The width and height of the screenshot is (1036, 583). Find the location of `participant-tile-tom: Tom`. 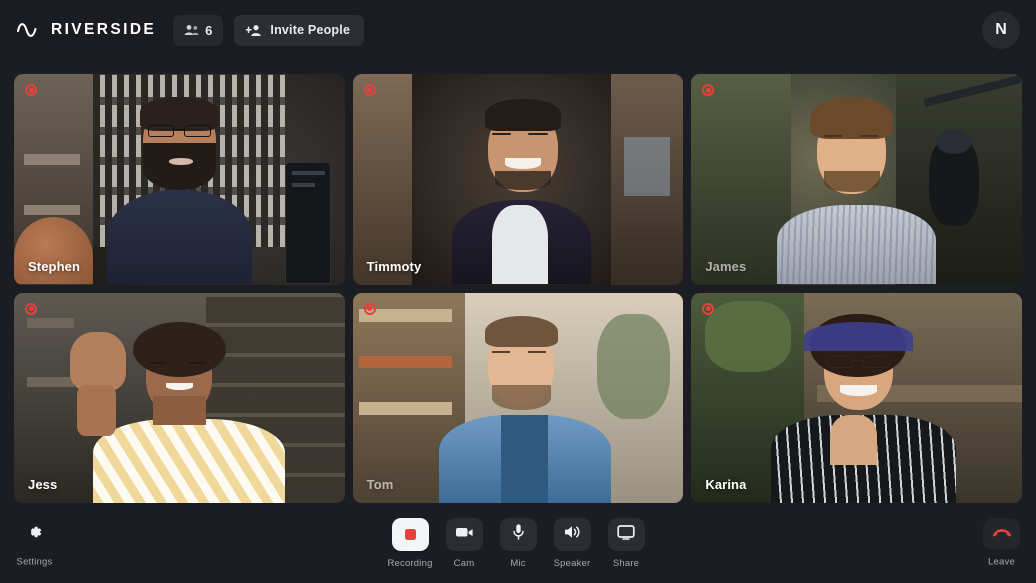

participant-tile-tom: Tom is located at coordinates (518, 397).